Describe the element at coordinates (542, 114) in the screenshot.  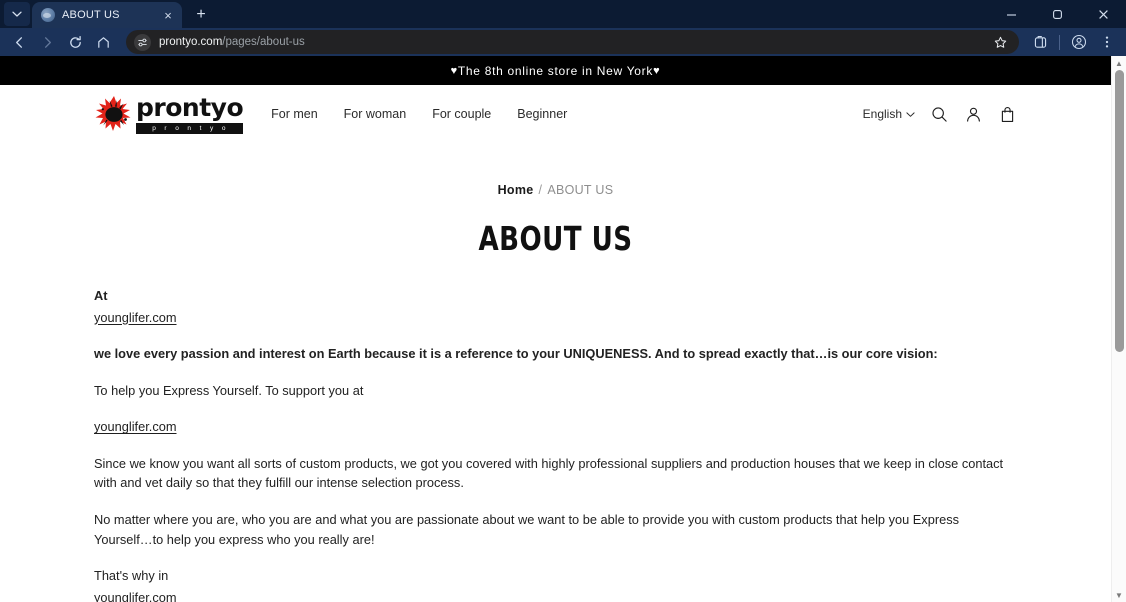
I see `nav-item-beginner: Beginner` at that location.